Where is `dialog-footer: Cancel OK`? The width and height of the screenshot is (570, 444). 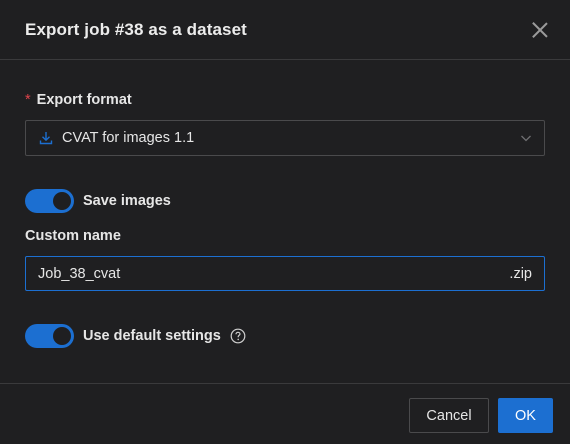
dialog-footer: Cancel OK is located at coordinates (285, 413).